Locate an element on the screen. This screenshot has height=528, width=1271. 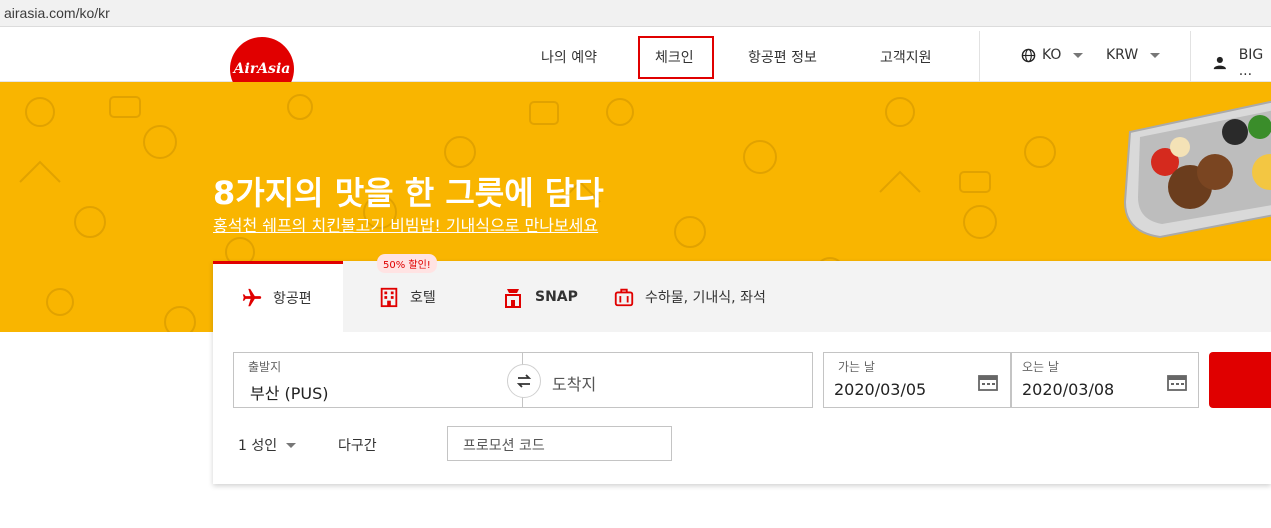
swap-route-button is located at coordinates (524, 381).